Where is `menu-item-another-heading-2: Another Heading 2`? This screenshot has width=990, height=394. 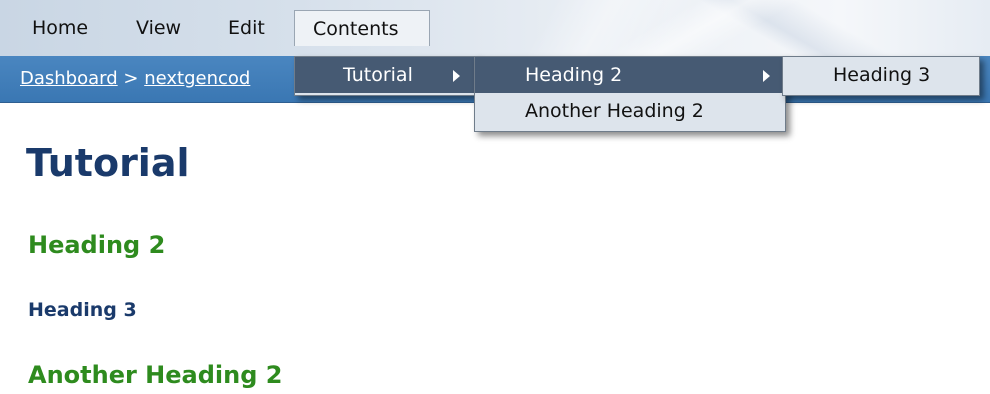
menu-item-another-heading-2: Another Heading 2 is located at coordinates (630, 111).